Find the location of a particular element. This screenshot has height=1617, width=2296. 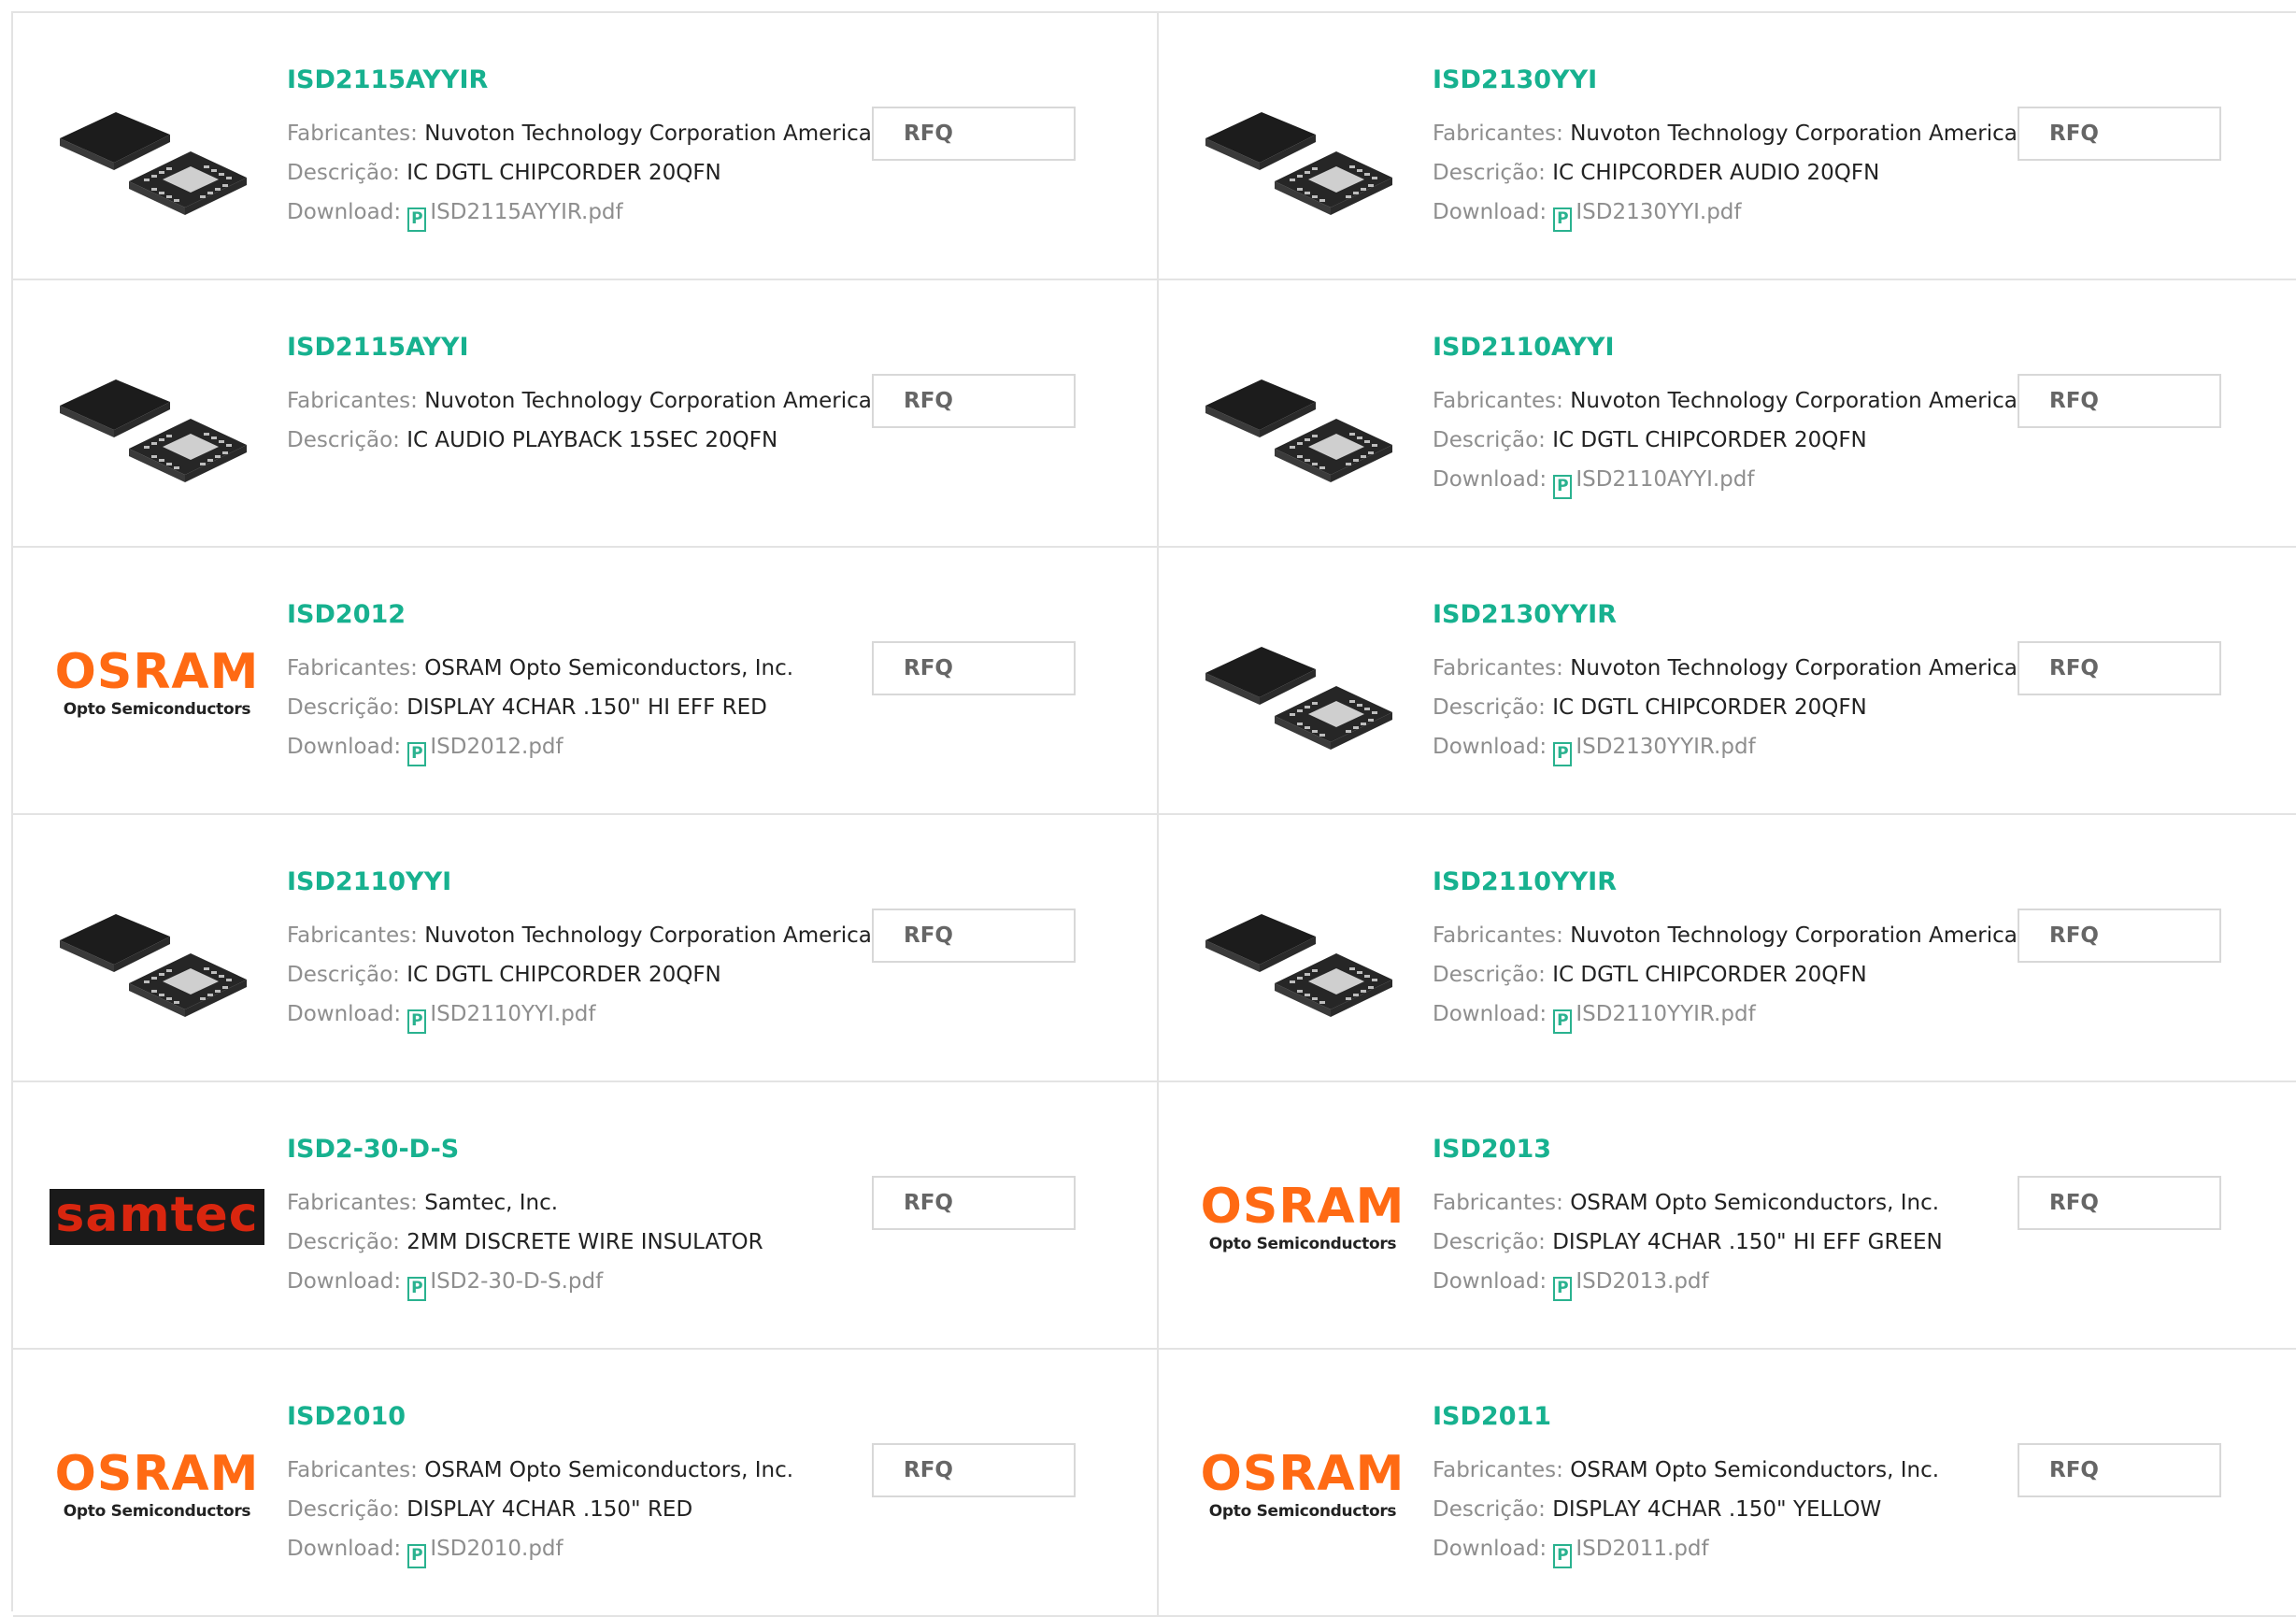

part-number-link: ISD2110YYIR is located at coordinates (1525, 881).